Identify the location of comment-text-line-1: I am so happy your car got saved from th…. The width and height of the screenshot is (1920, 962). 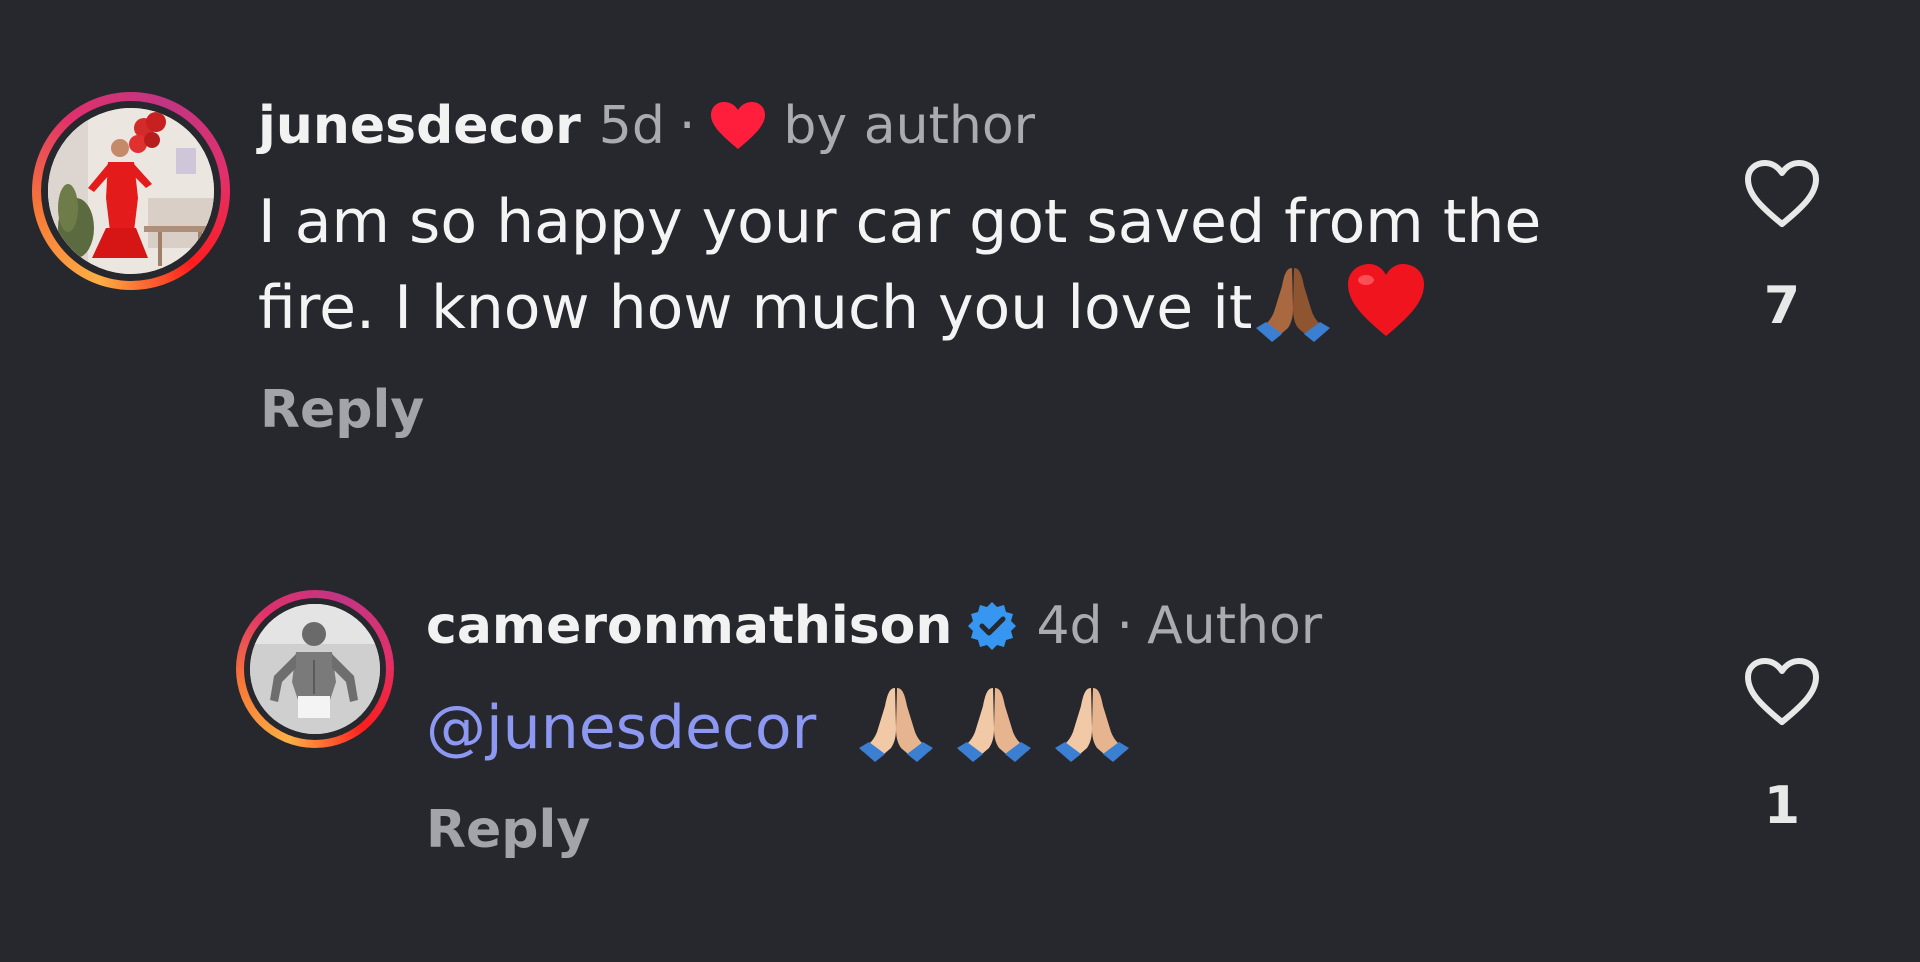
(900, 222).